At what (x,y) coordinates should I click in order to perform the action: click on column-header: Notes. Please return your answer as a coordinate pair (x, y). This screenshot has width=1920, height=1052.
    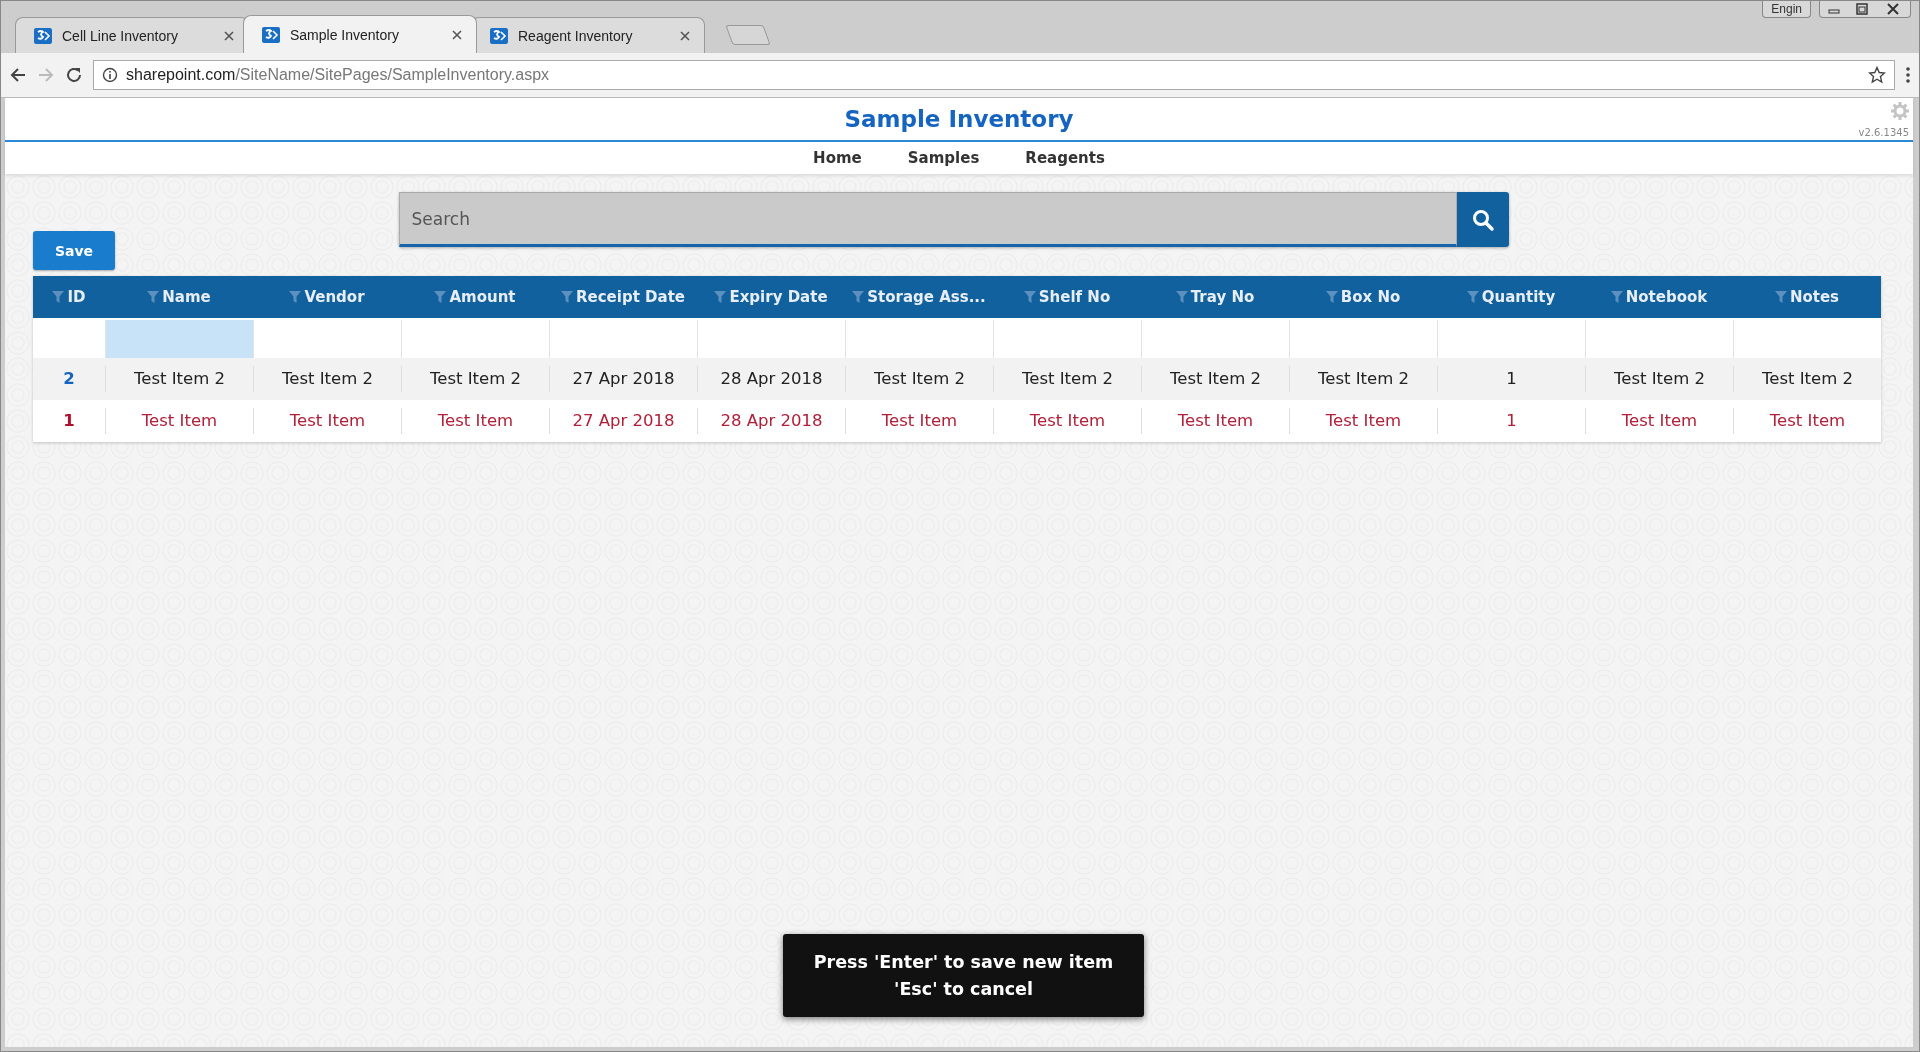
    Looking at the image, I should click on (1807, 297).